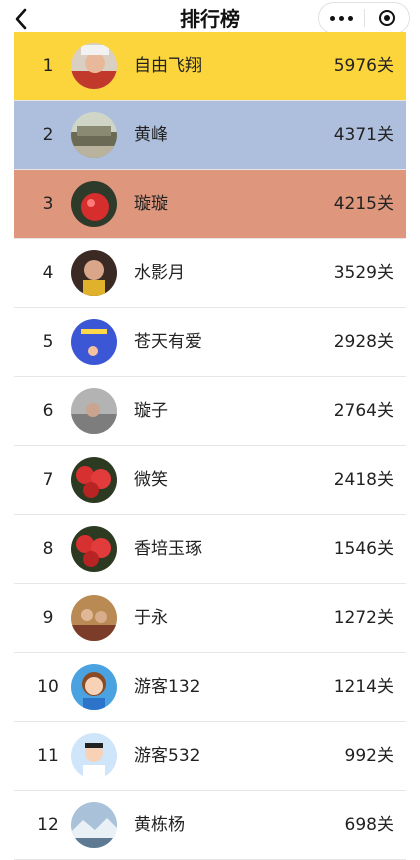 This screenshot has height=860, width=420. What do you see at coordinates (48, 480) in the screenshot?
I see `rank-number: 7` at bounding box center [48, 480].